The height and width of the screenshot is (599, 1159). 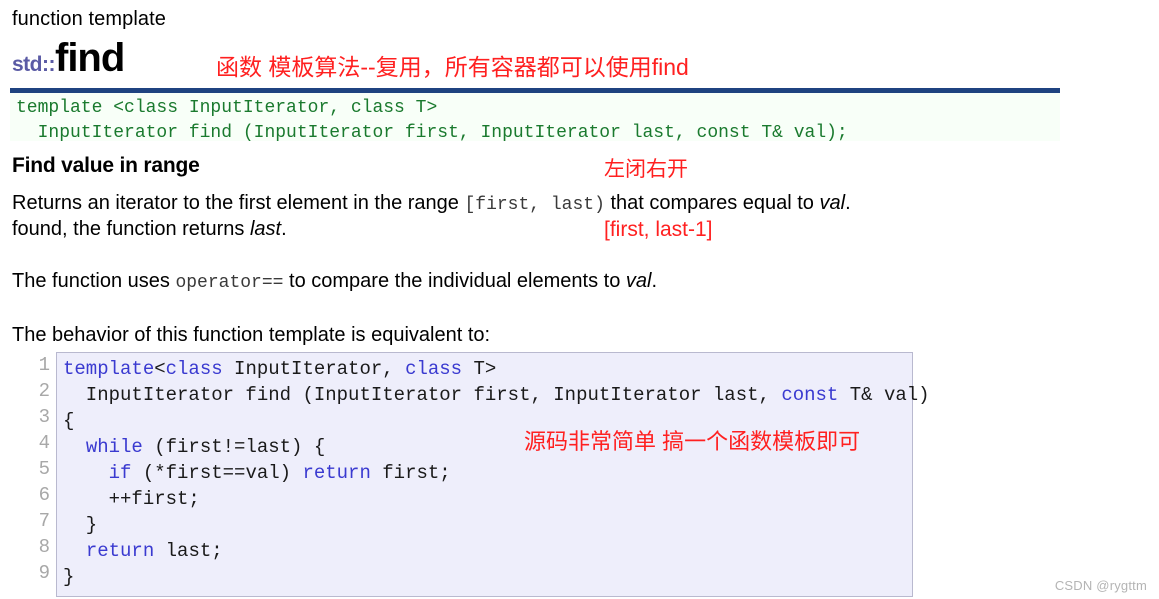 I want to click on code-line-numbers: 1 2 3 4 5 6 7 8 9, so click(x=36, y=469).